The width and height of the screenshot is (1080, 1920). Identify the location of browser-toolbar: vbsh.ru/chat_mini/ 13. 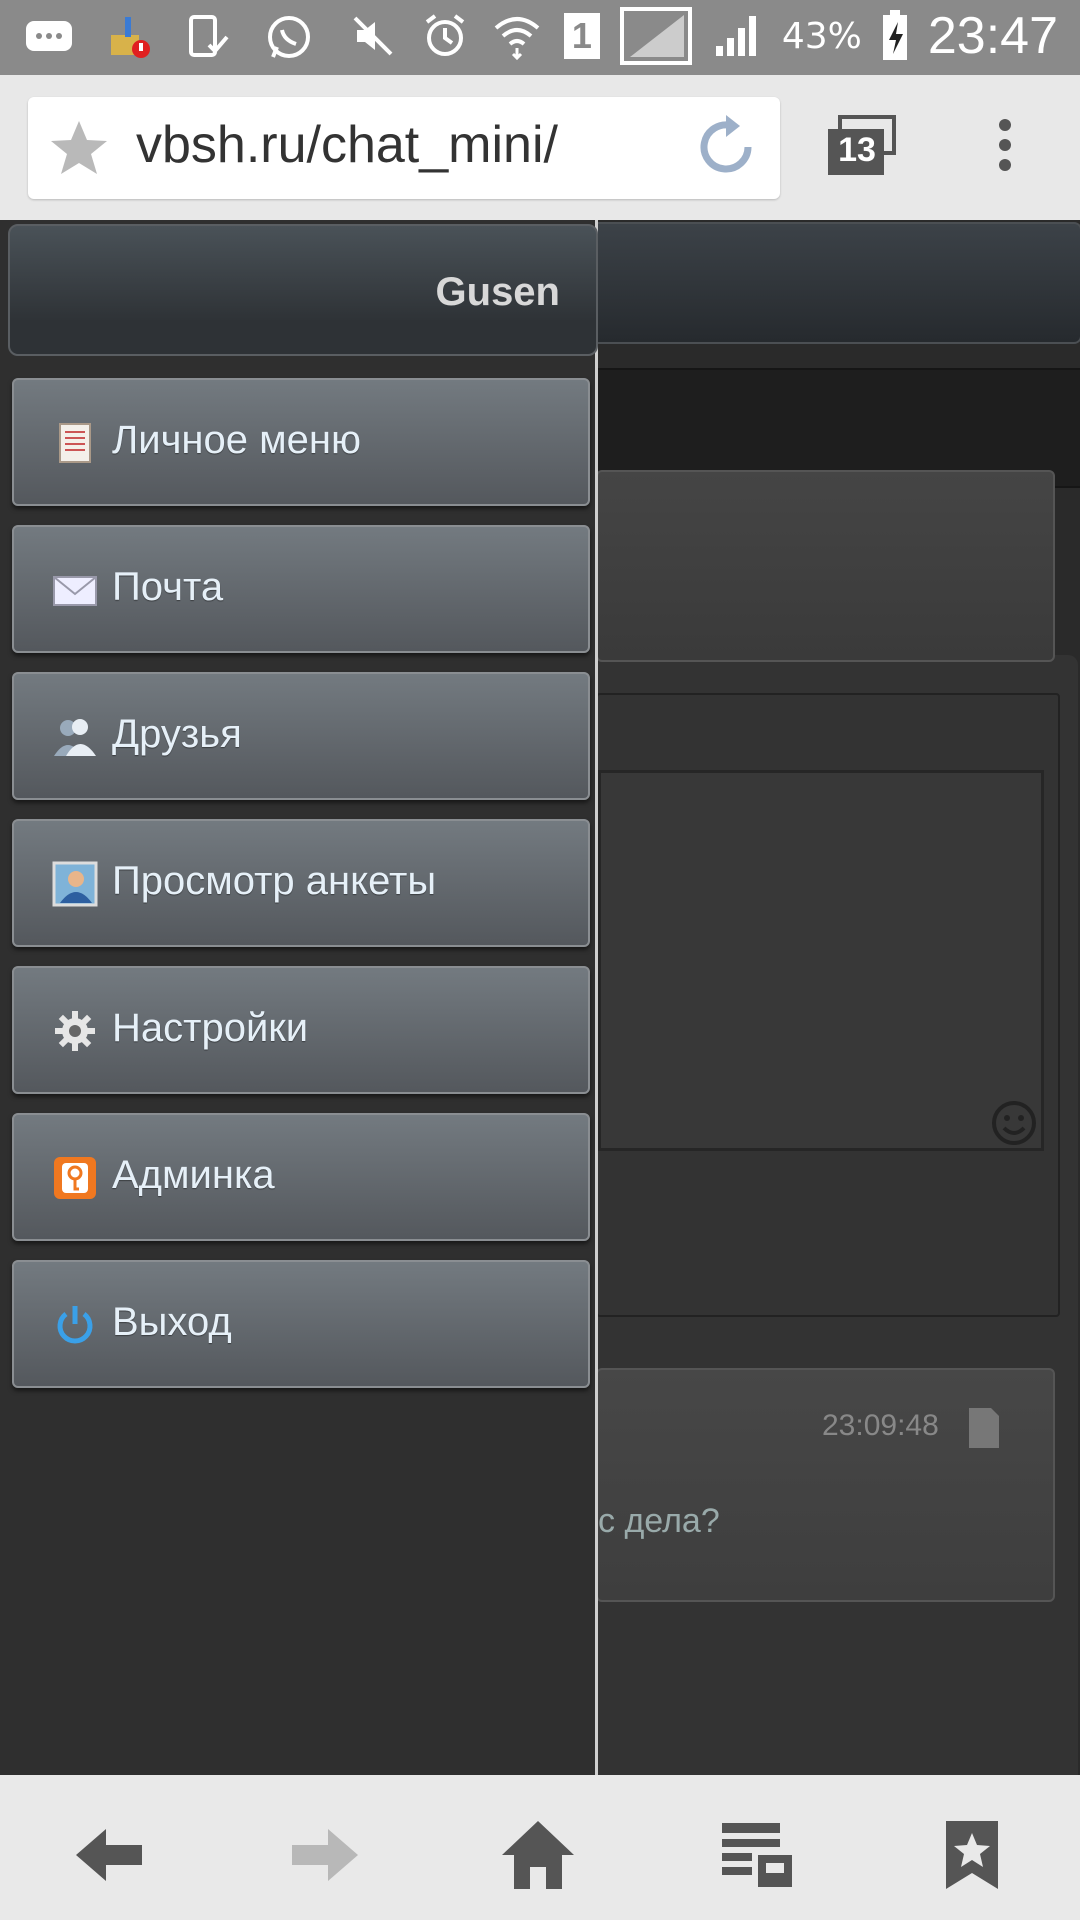
(540, 147).